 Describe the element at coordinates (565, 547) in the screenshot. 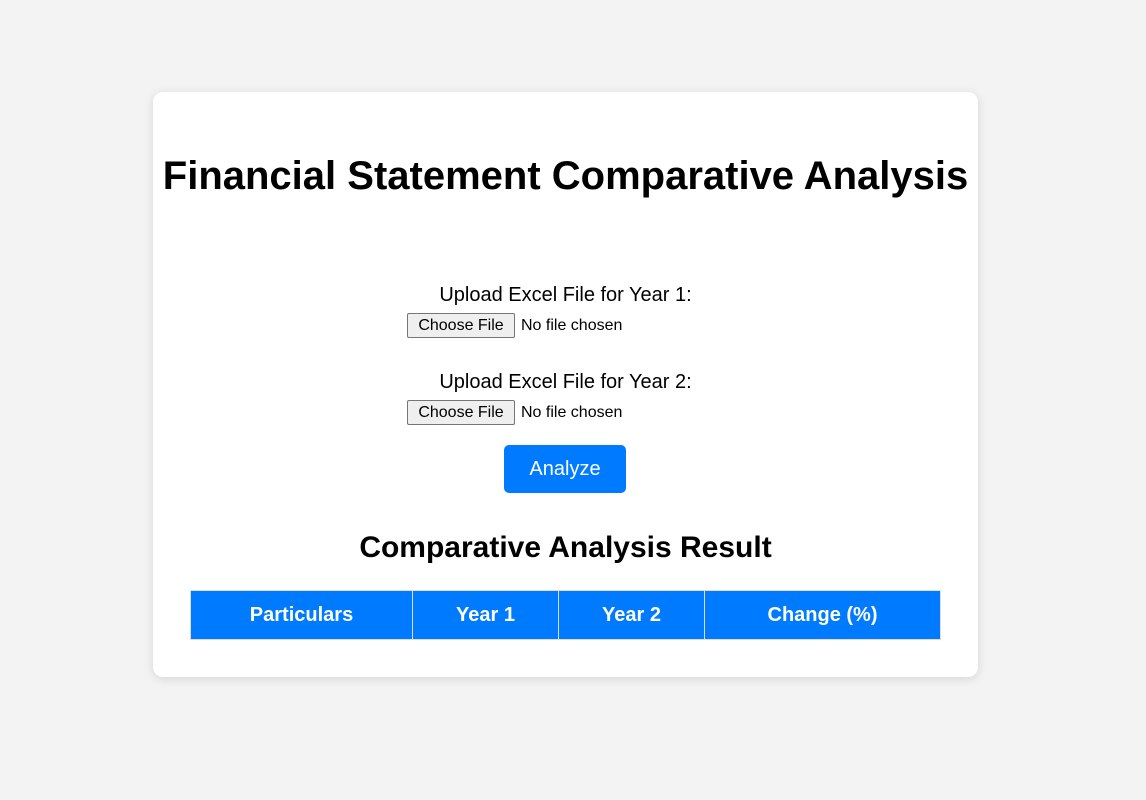

I see `result-title: Comparative Analysis Result` at that location.